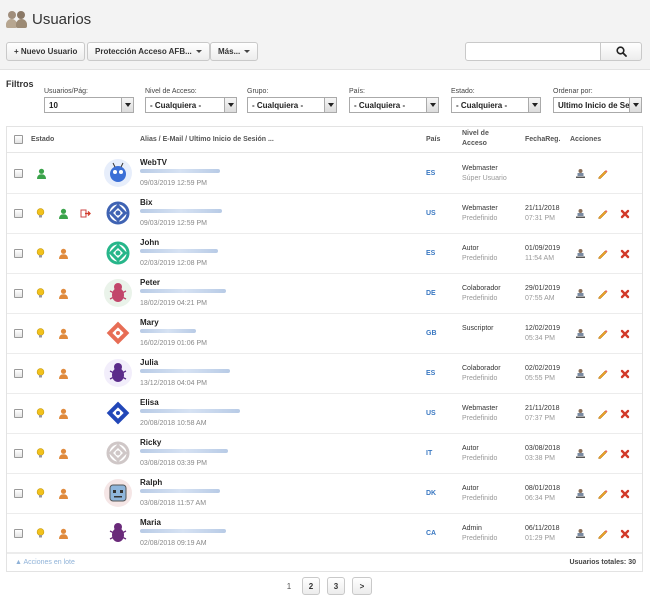 The height and width of the screenshot is (603, 650). I want to click on new-user-button: + Nuevo Usuario, so click(46, 51).